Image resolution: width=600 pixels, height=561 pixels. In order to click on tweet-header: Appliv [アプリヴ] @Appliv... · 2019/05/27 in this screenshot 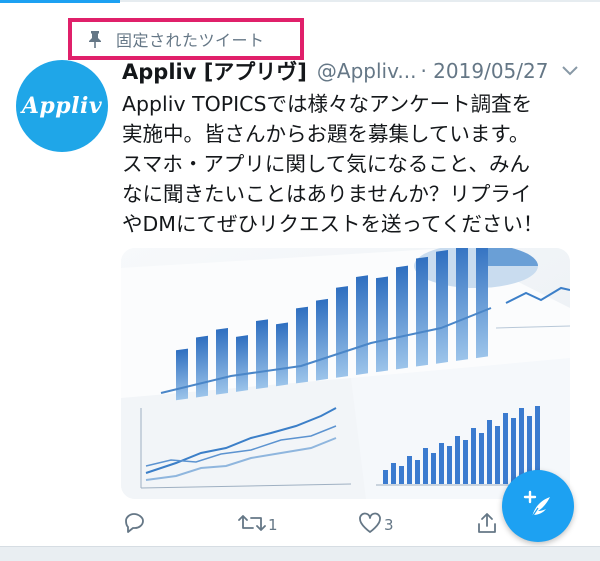, I will do `click(355, 71)`.